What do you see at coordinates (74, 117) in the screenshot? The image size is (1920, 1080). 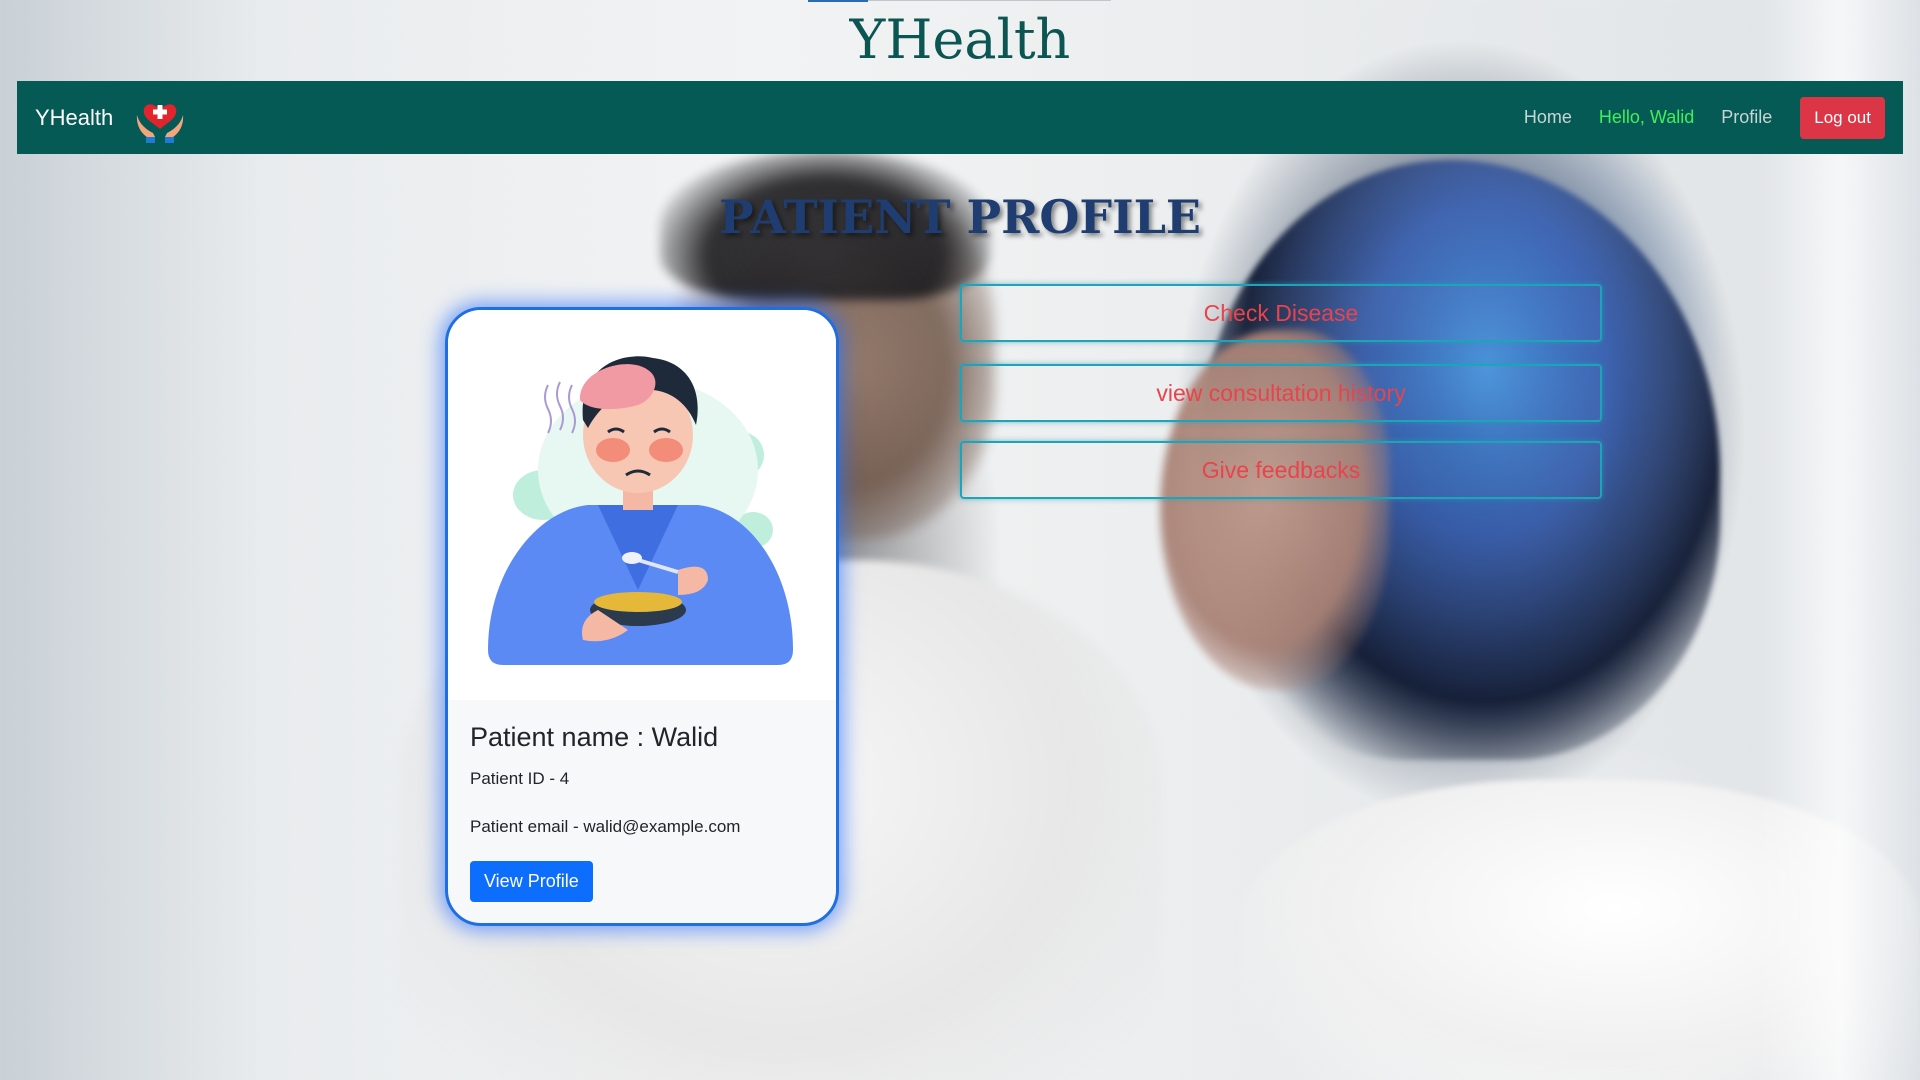 I see `brand-name: YHealth` at bounding box center [74, 117].